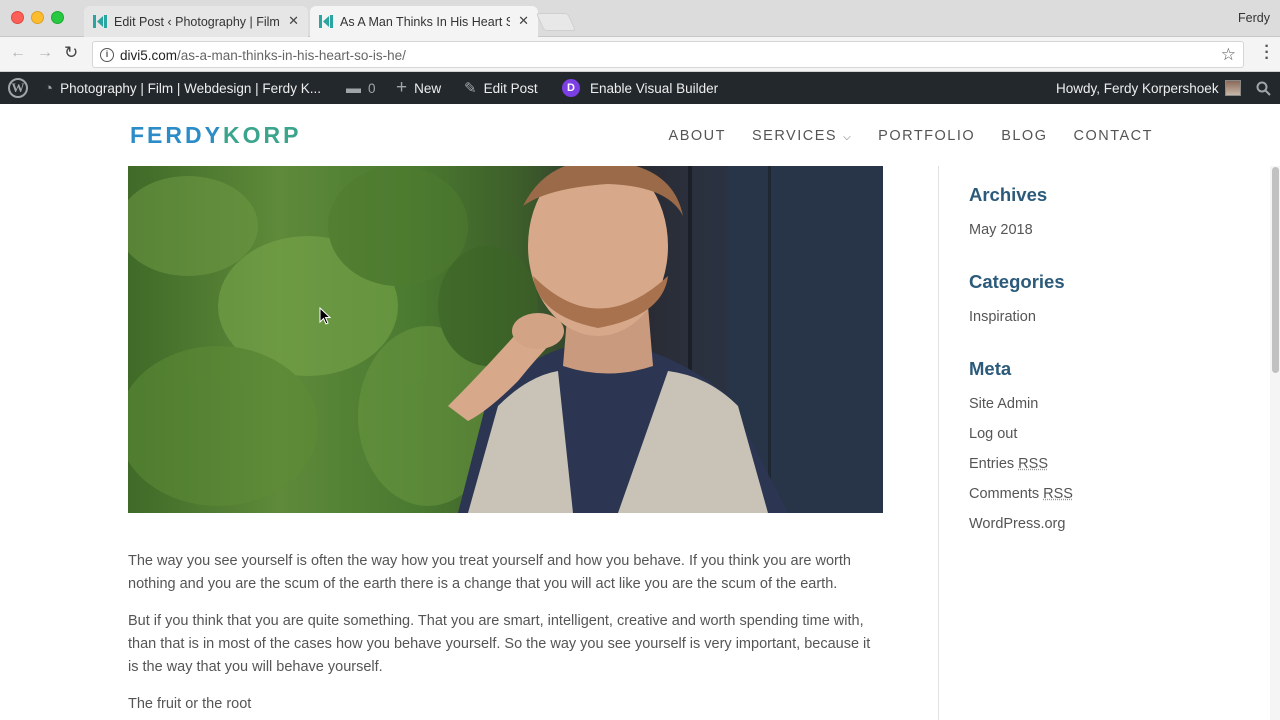 The height and width of the screenshot is (720, 1280). Describe the element at coordinates (1275, 270) in the screenshot. I see `page-scrollbar-thumb` at that location.